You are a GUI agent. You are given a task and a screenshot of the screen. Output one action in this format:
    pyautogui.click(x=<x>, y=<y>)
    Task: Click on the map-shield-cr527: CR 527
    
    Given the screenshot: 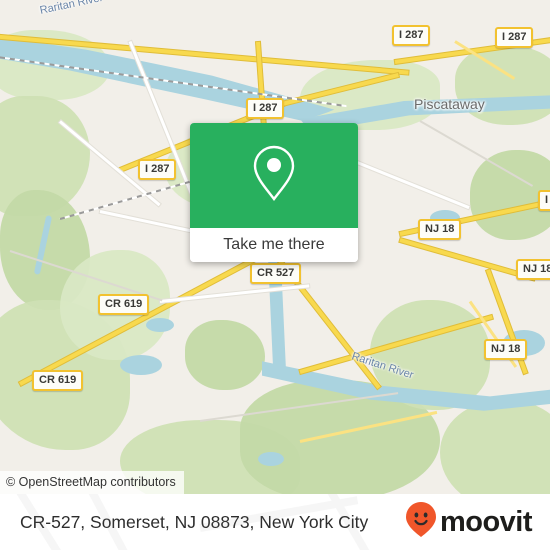 What is the action you would take?
    pyautogui.click(x=276, y=273)
    